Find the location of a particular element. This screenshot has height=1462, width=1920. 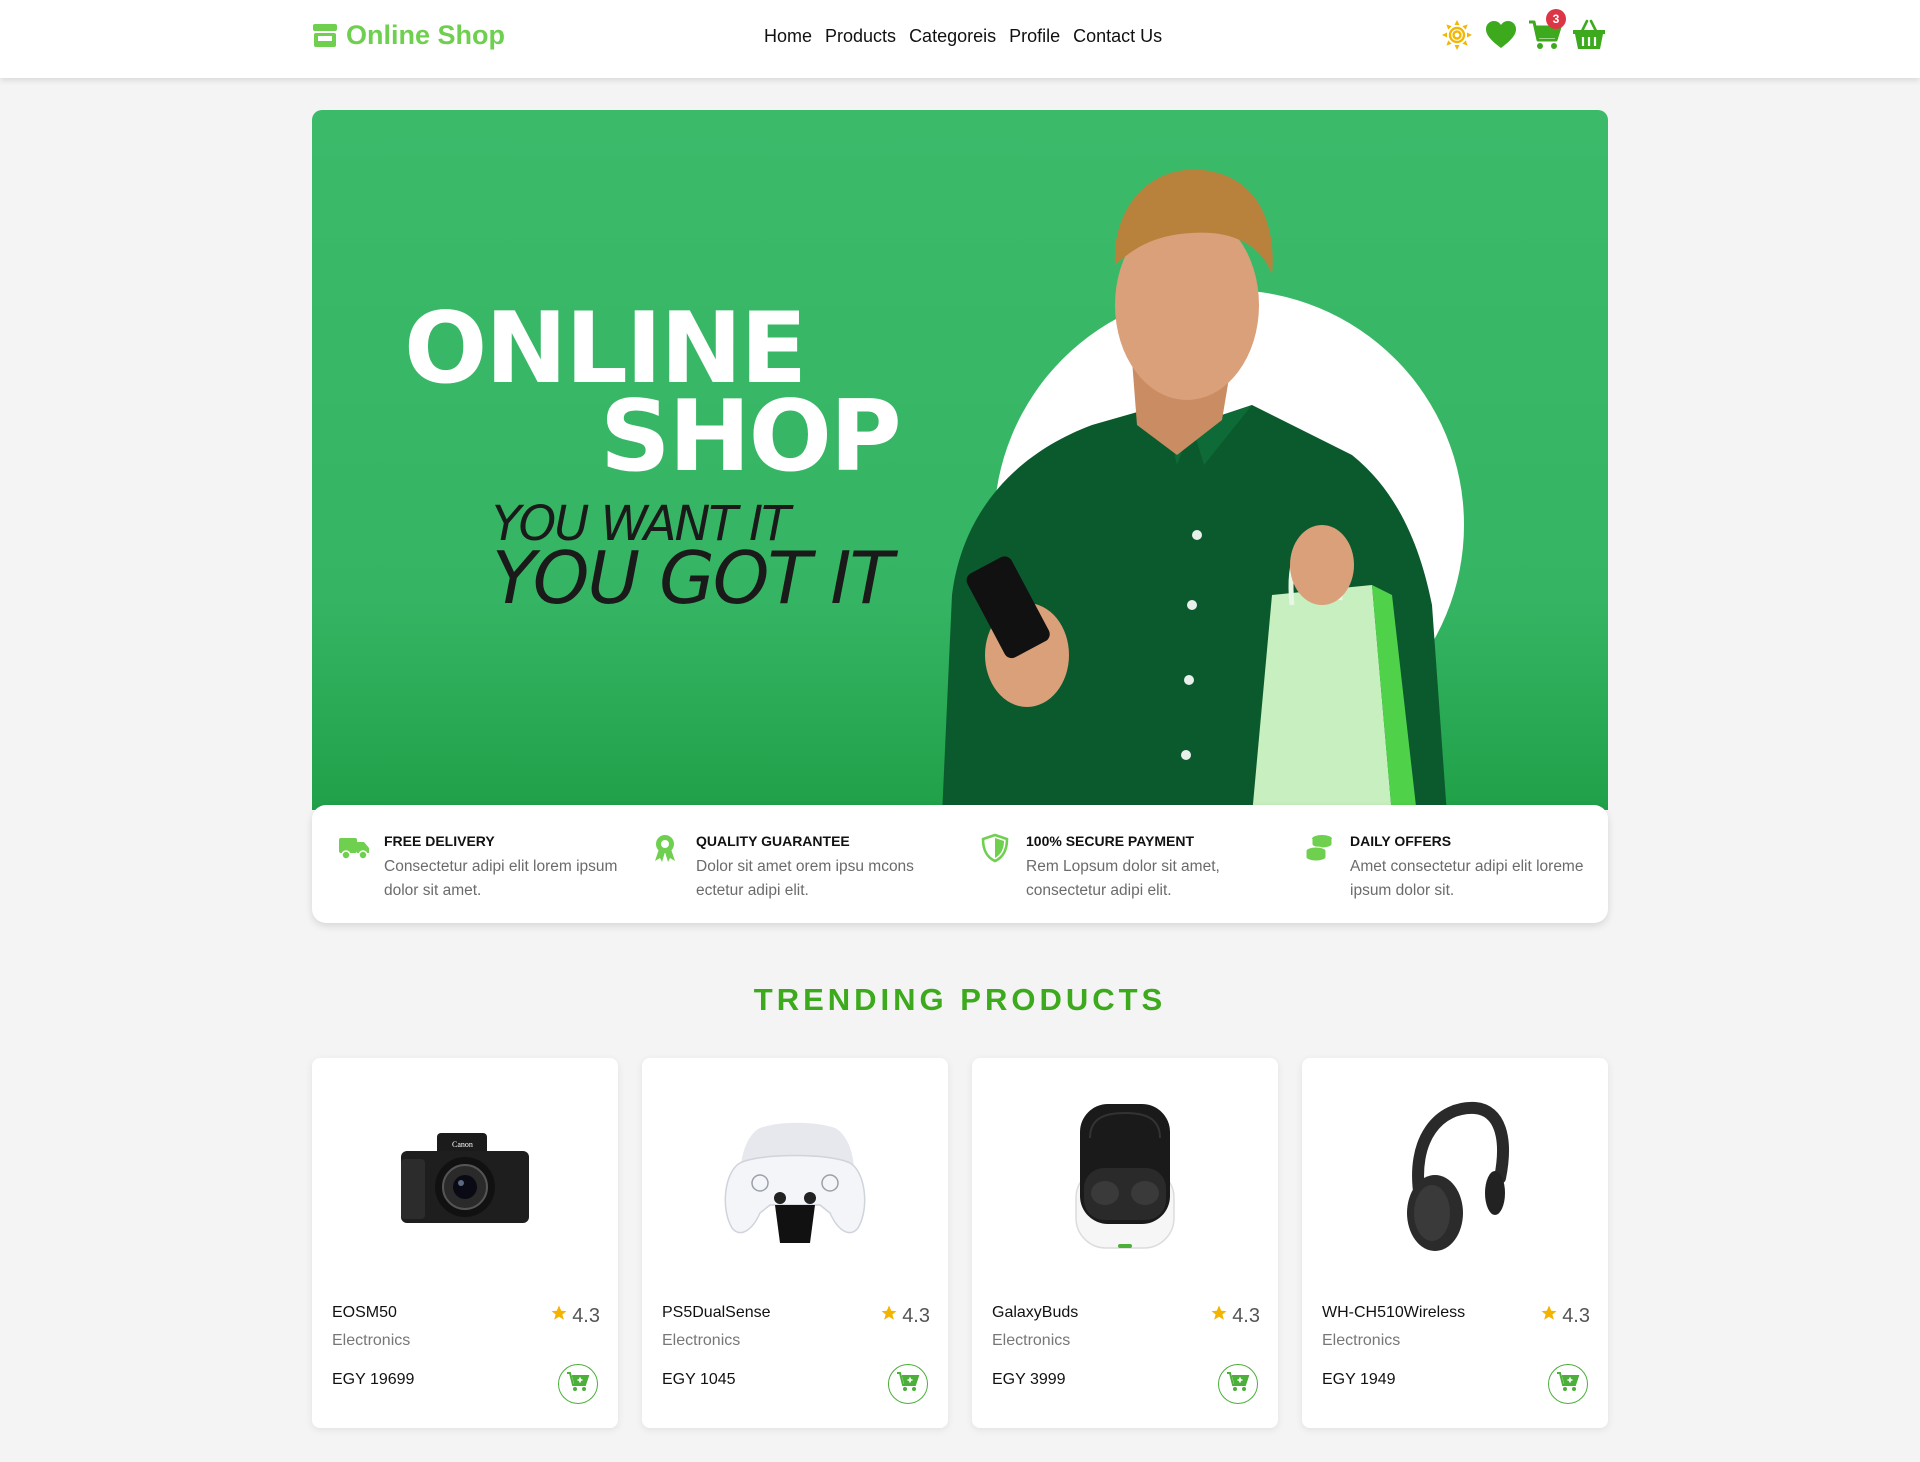

product-card: PS5DualSense 4.3 Electronics EGY 1045 is located at coordinates (795, 1243).